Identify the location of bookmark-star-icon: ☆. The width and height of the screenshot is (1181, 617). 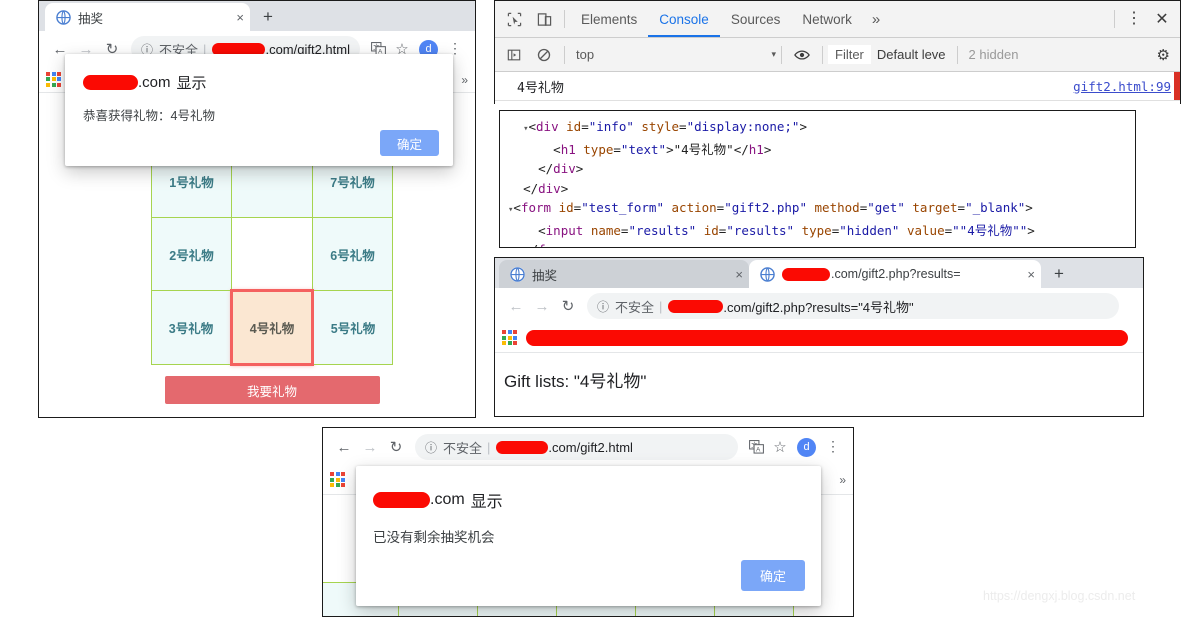
(780, 447).